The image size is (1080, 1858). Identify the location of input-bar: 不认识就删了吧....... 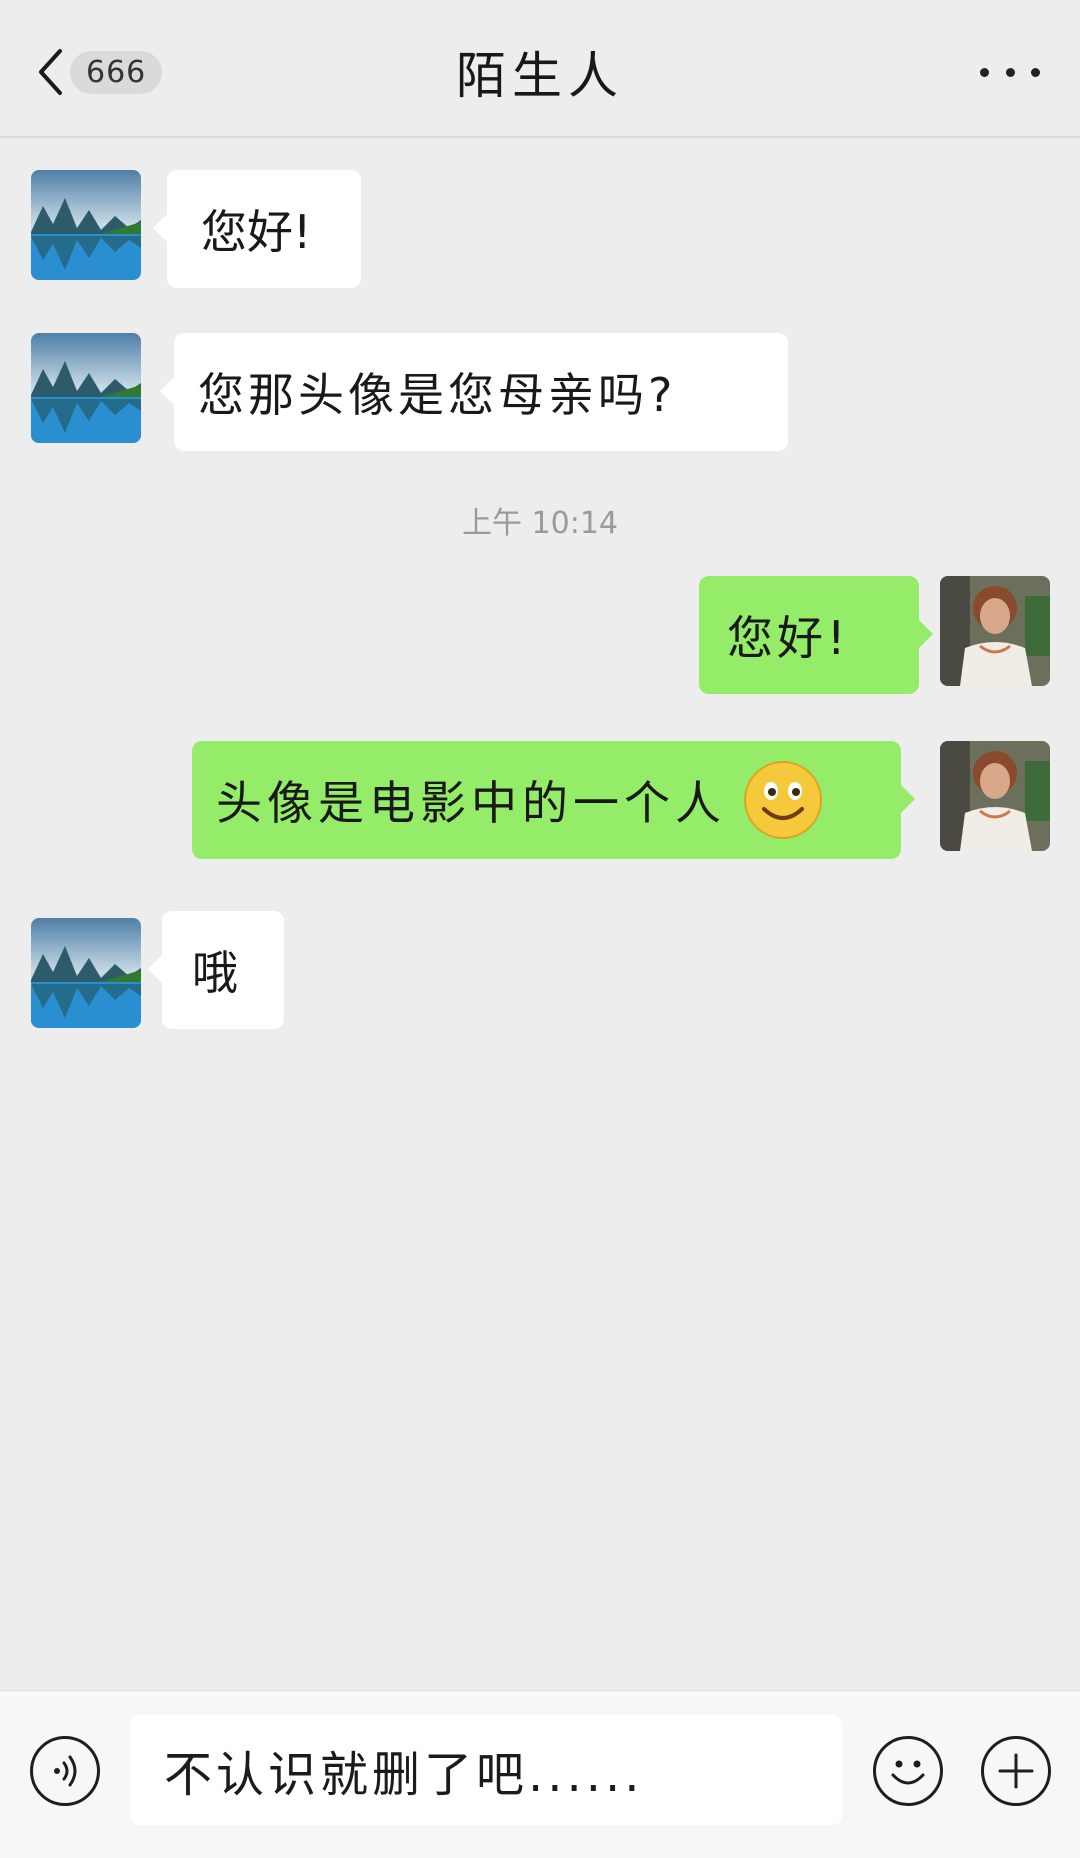
(540, 1774).